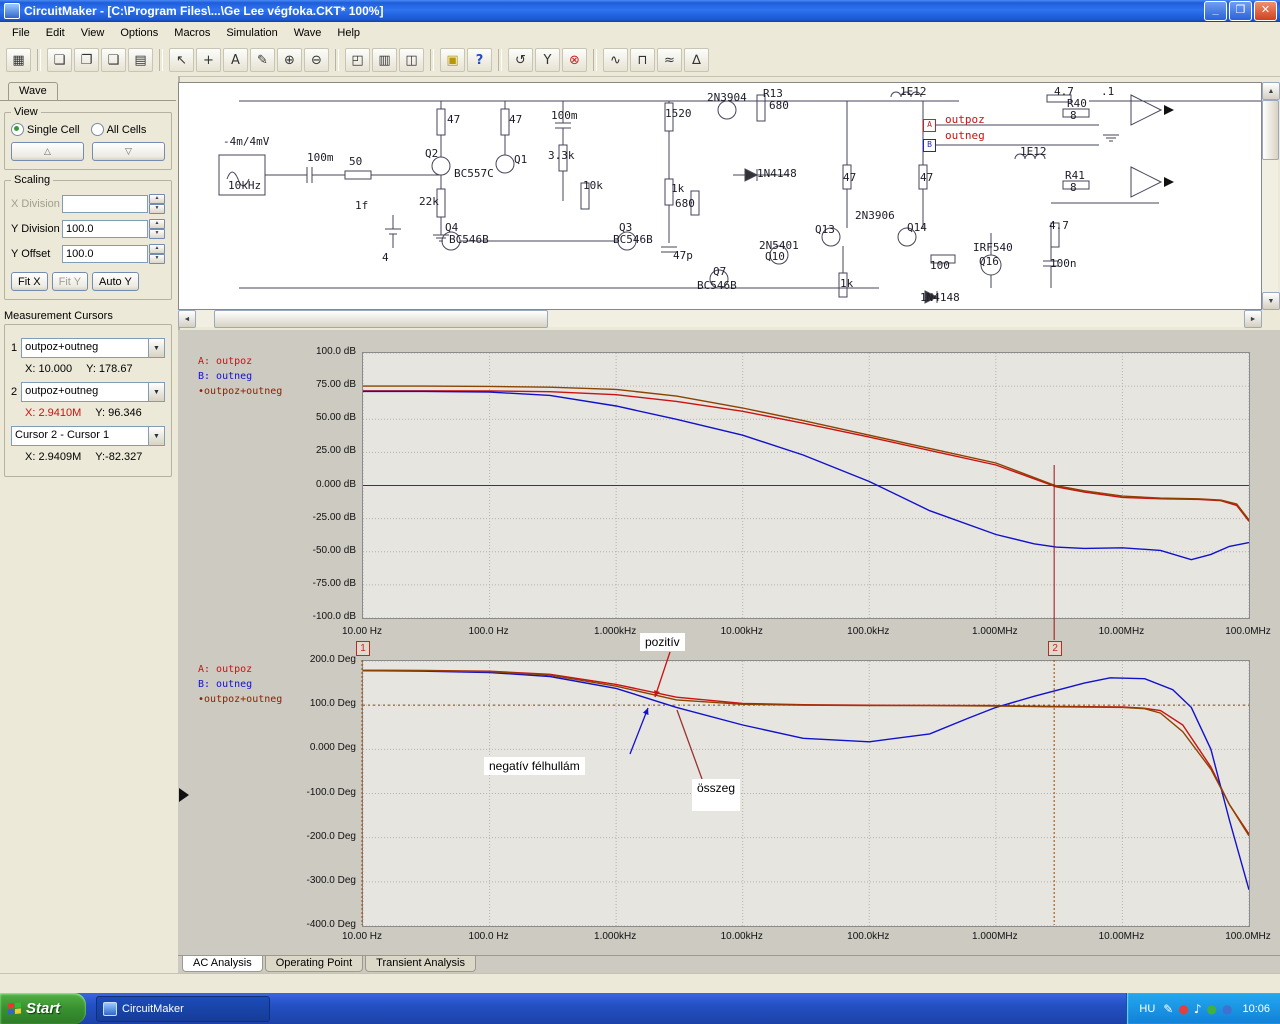 Image resolution: width=1280 pixels, height=1024 pixels. What do you see at coordinates (1073, 187) in the screenshot?
I see `component-label: 8` at bounding box center [1073, 187].